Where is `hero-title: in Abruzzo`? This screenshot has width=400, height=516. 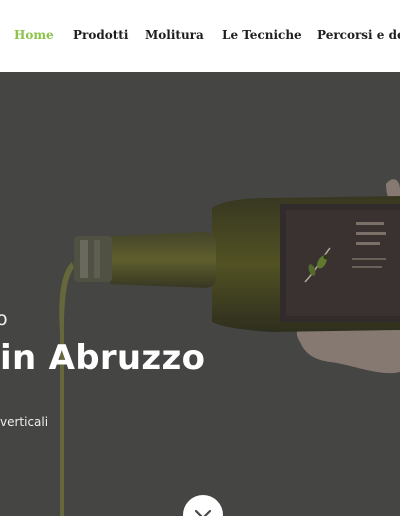
hero-title: in Abruzzo is located at coordinates (103, 358).